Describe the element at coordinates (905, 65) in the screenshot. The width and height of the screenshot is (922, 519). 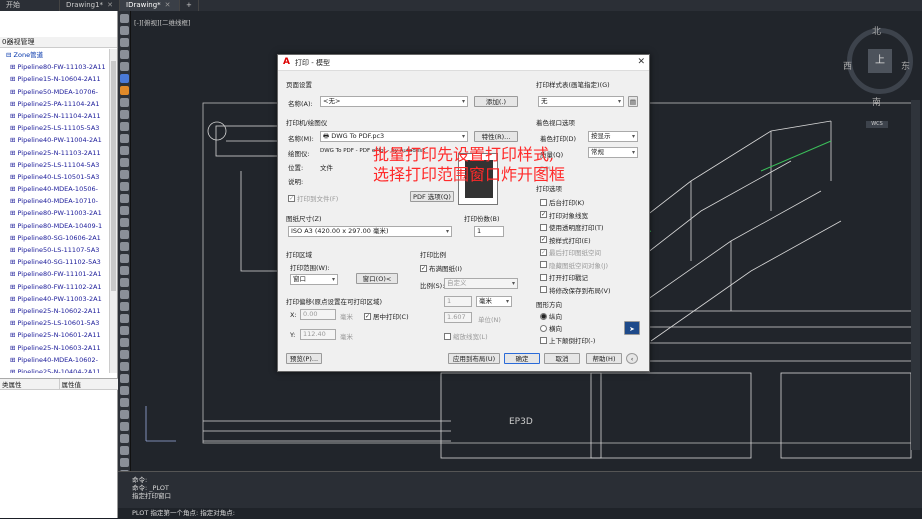
I see `compass-east: 东` at that location.